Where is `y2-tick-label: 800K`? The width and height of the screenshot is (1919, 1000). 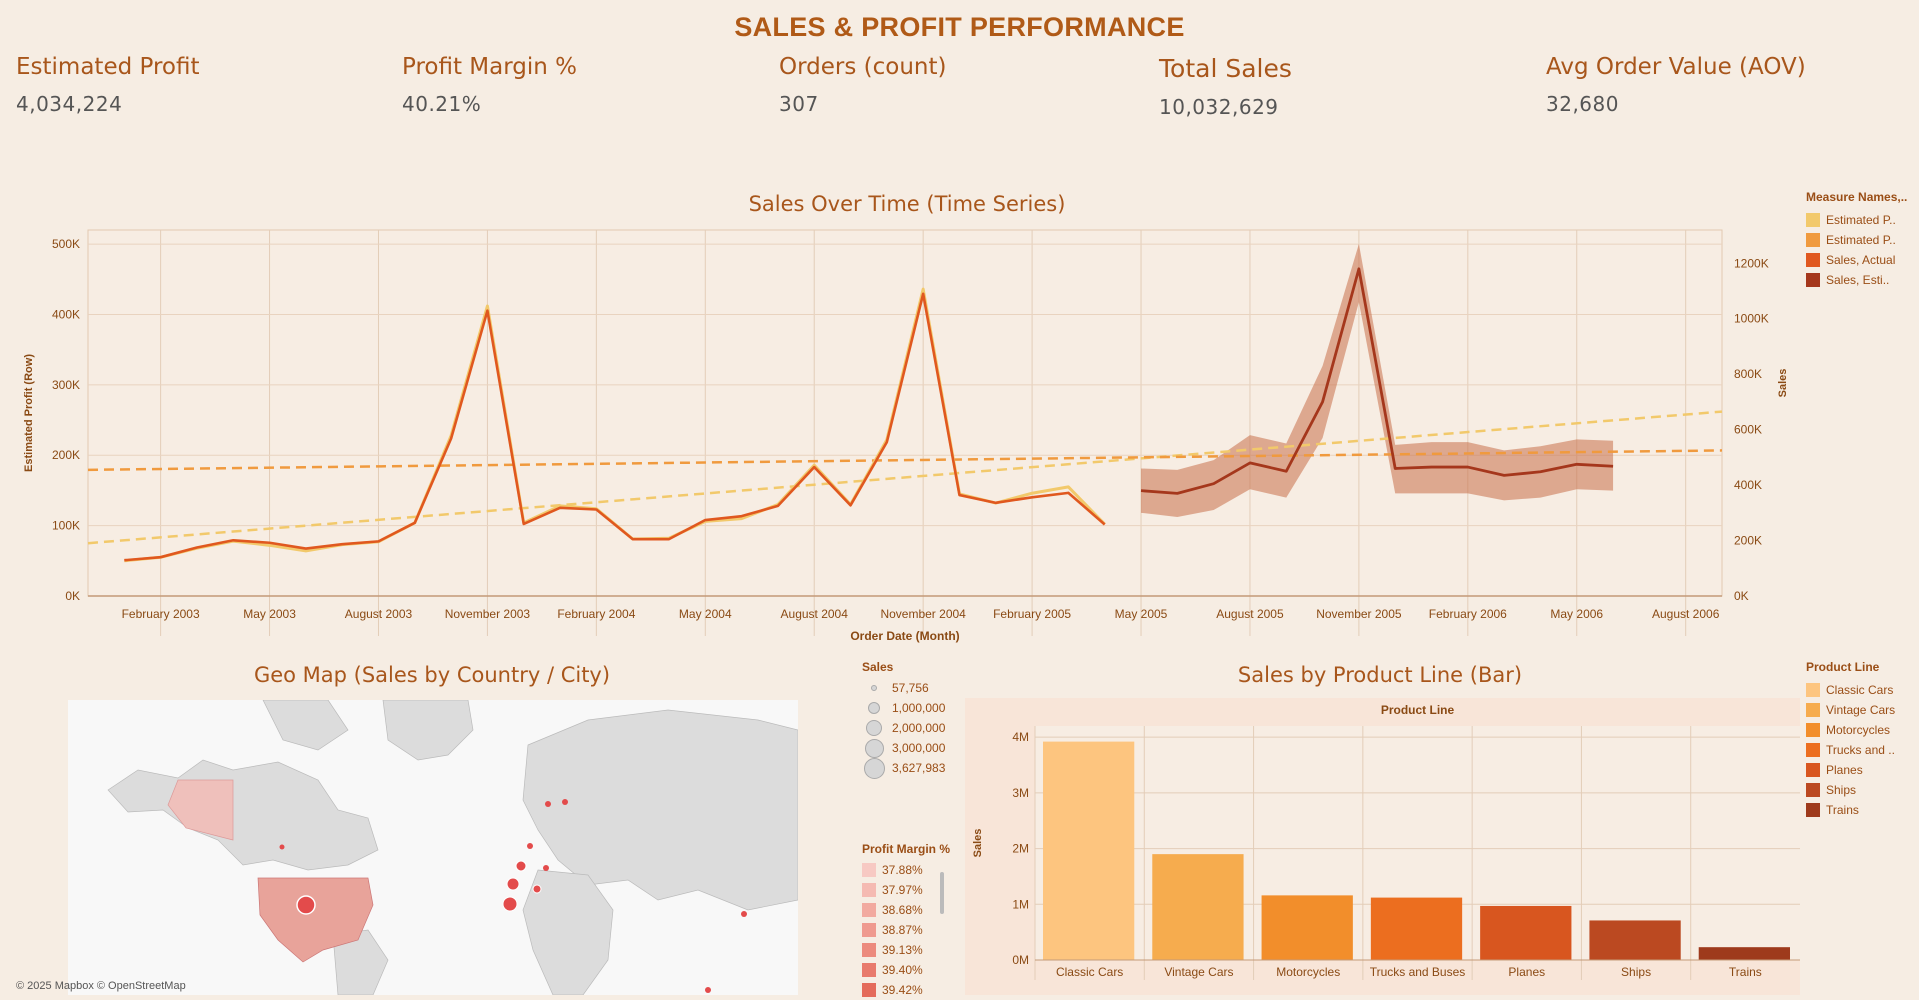
y2-tick-label: 800K is located at coordinates (1748, 374).